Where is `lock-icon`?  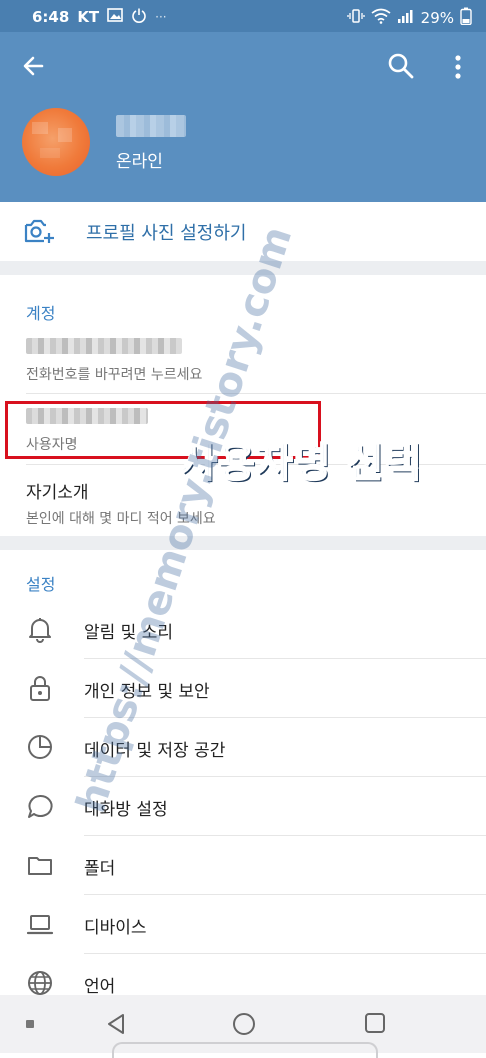 lock-icon is located at coordinates (40, 688).